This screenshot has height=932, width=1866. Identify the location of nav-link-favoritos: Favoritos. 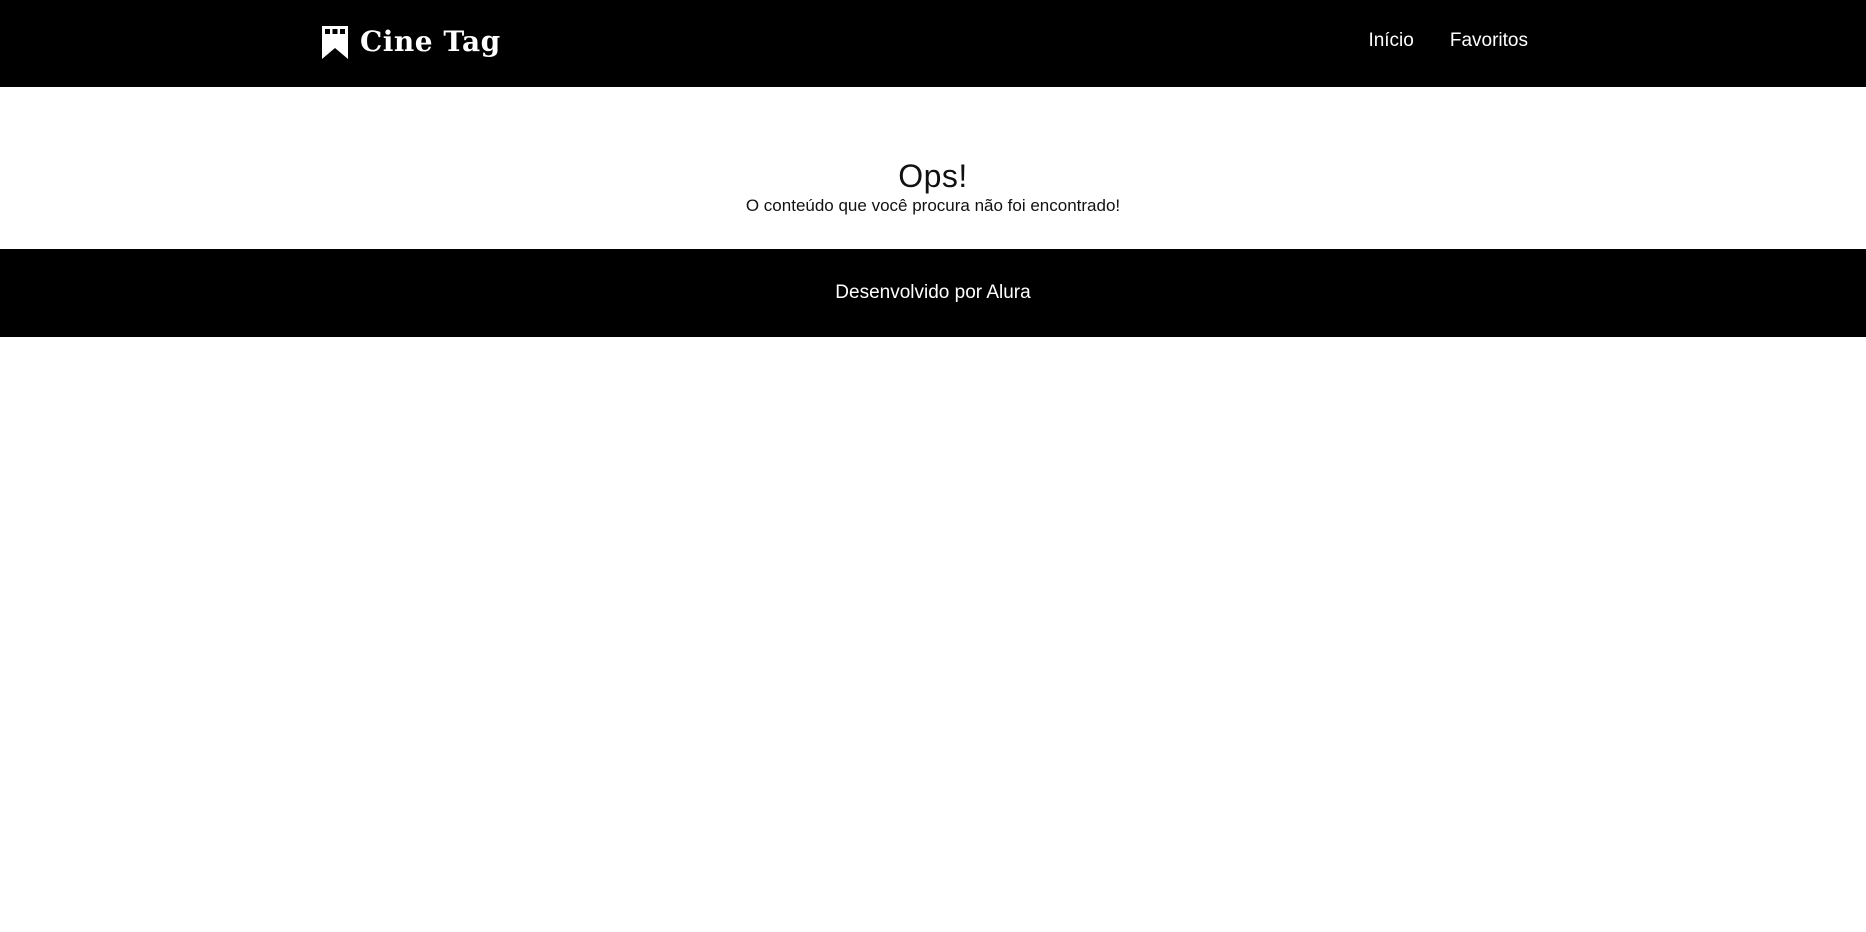
(1489, 41).